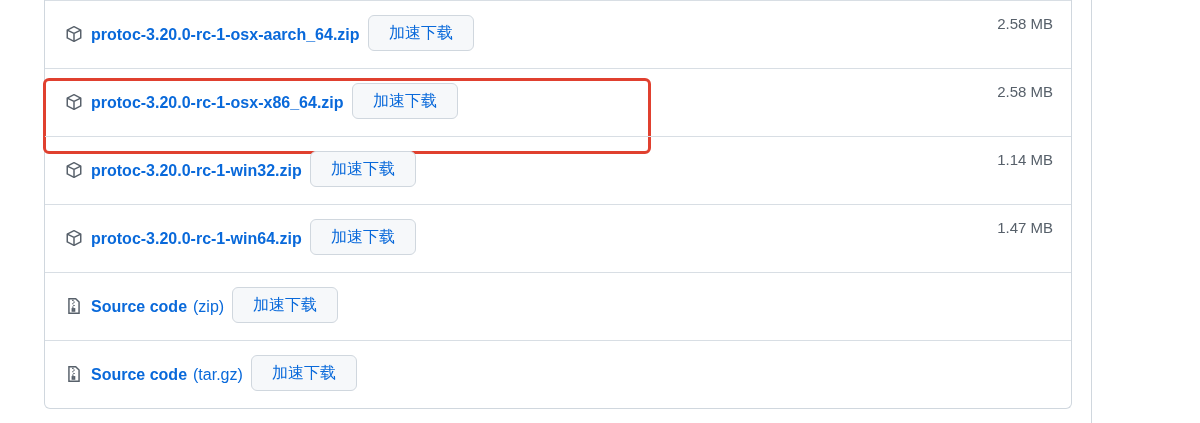 The height and width of the screenshot is (423, 1200). I want to click on file-link: protoc-3.20.0-rc-1-win64.zip, so click(196, 239).